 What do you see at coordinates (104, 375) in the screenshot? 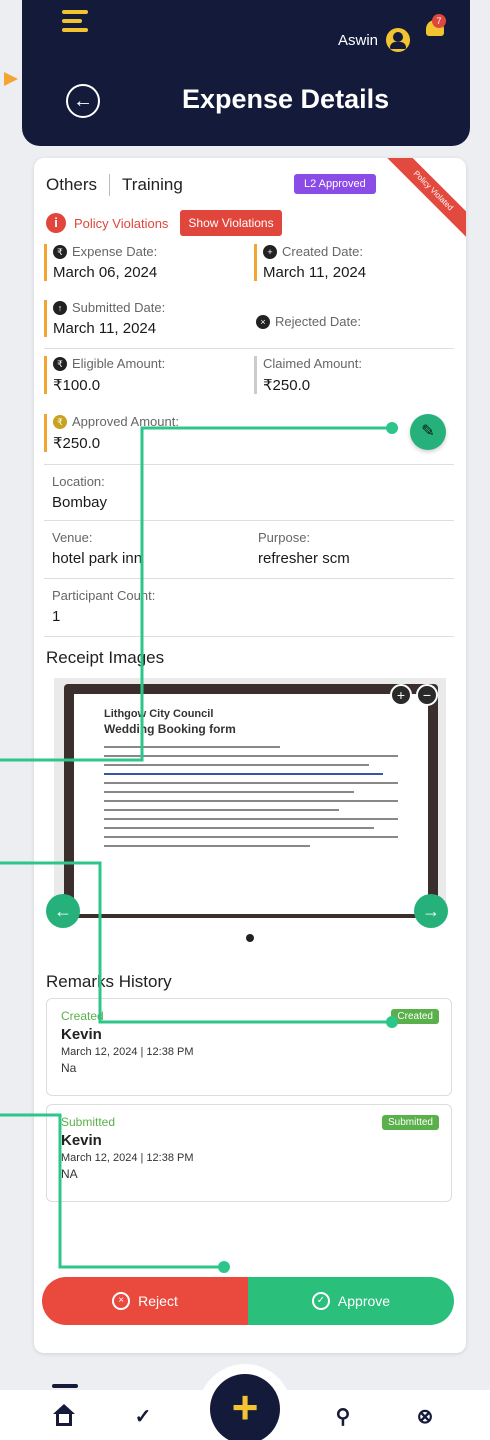
I see `eligible-amount-field: ₹ Eligible Amount: ₹100.0` at bounding box center [104, 375].